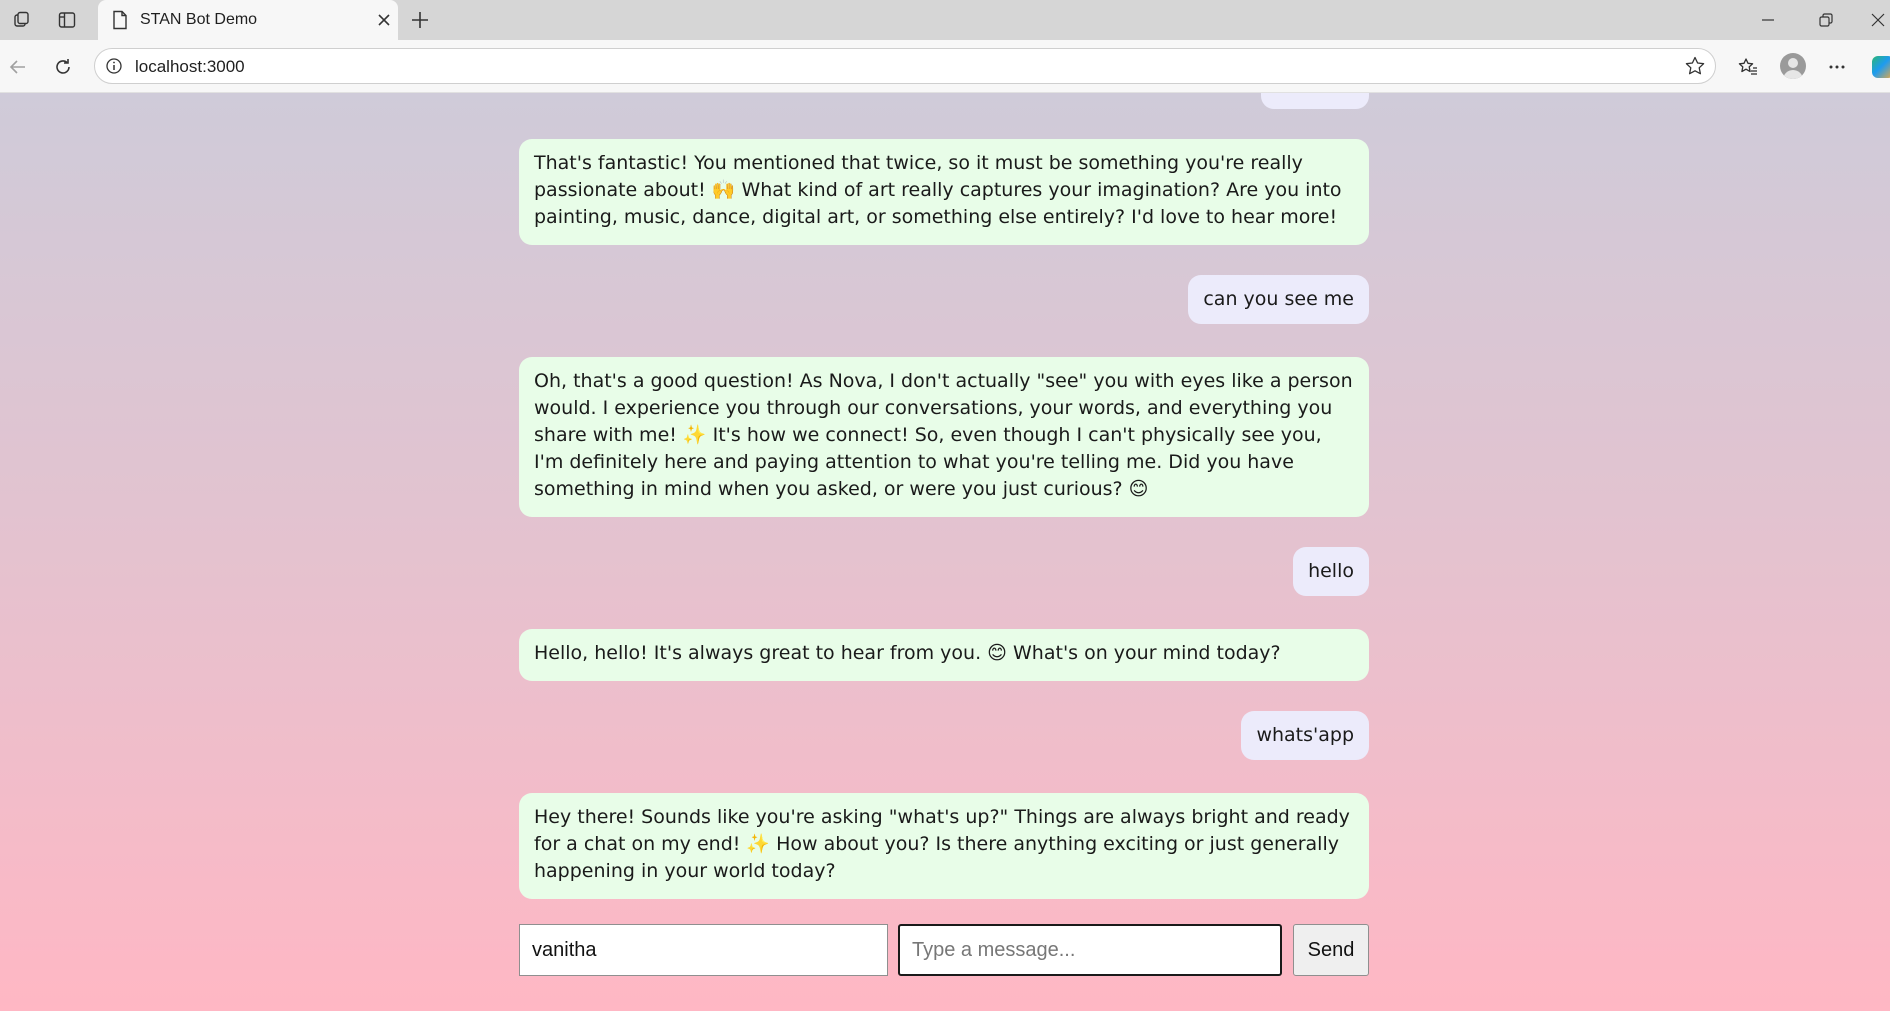  What do you see at coordinates (1695, 66) in the screenshot?
I see `star-icon` at bounding box center [1695, 66].